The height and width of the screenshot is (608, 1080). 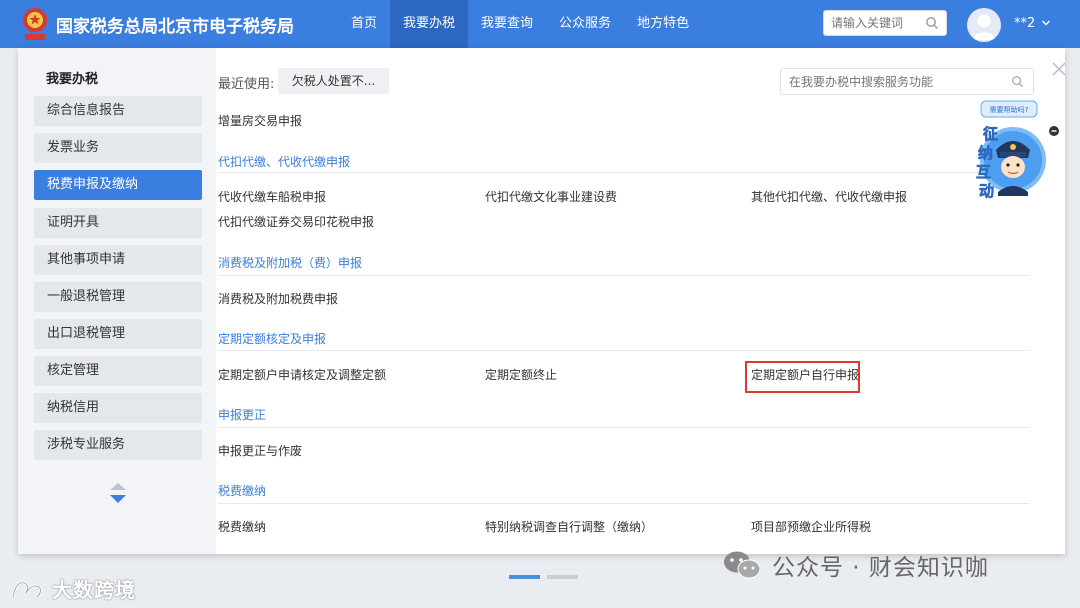 I want to click on link-other-withholding: 其他代扣代缴、代收代缴申报, so click(x=829, y=196).